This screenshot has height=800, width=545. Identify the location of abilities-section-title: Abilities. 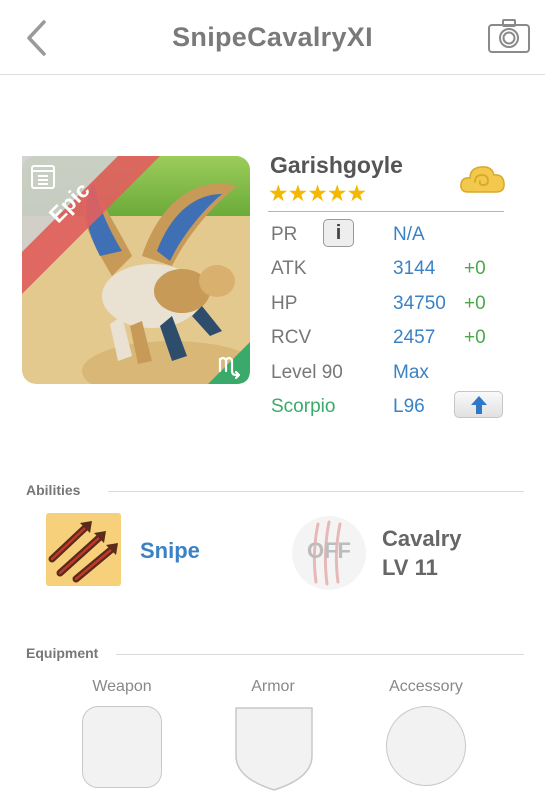
(53, 490).